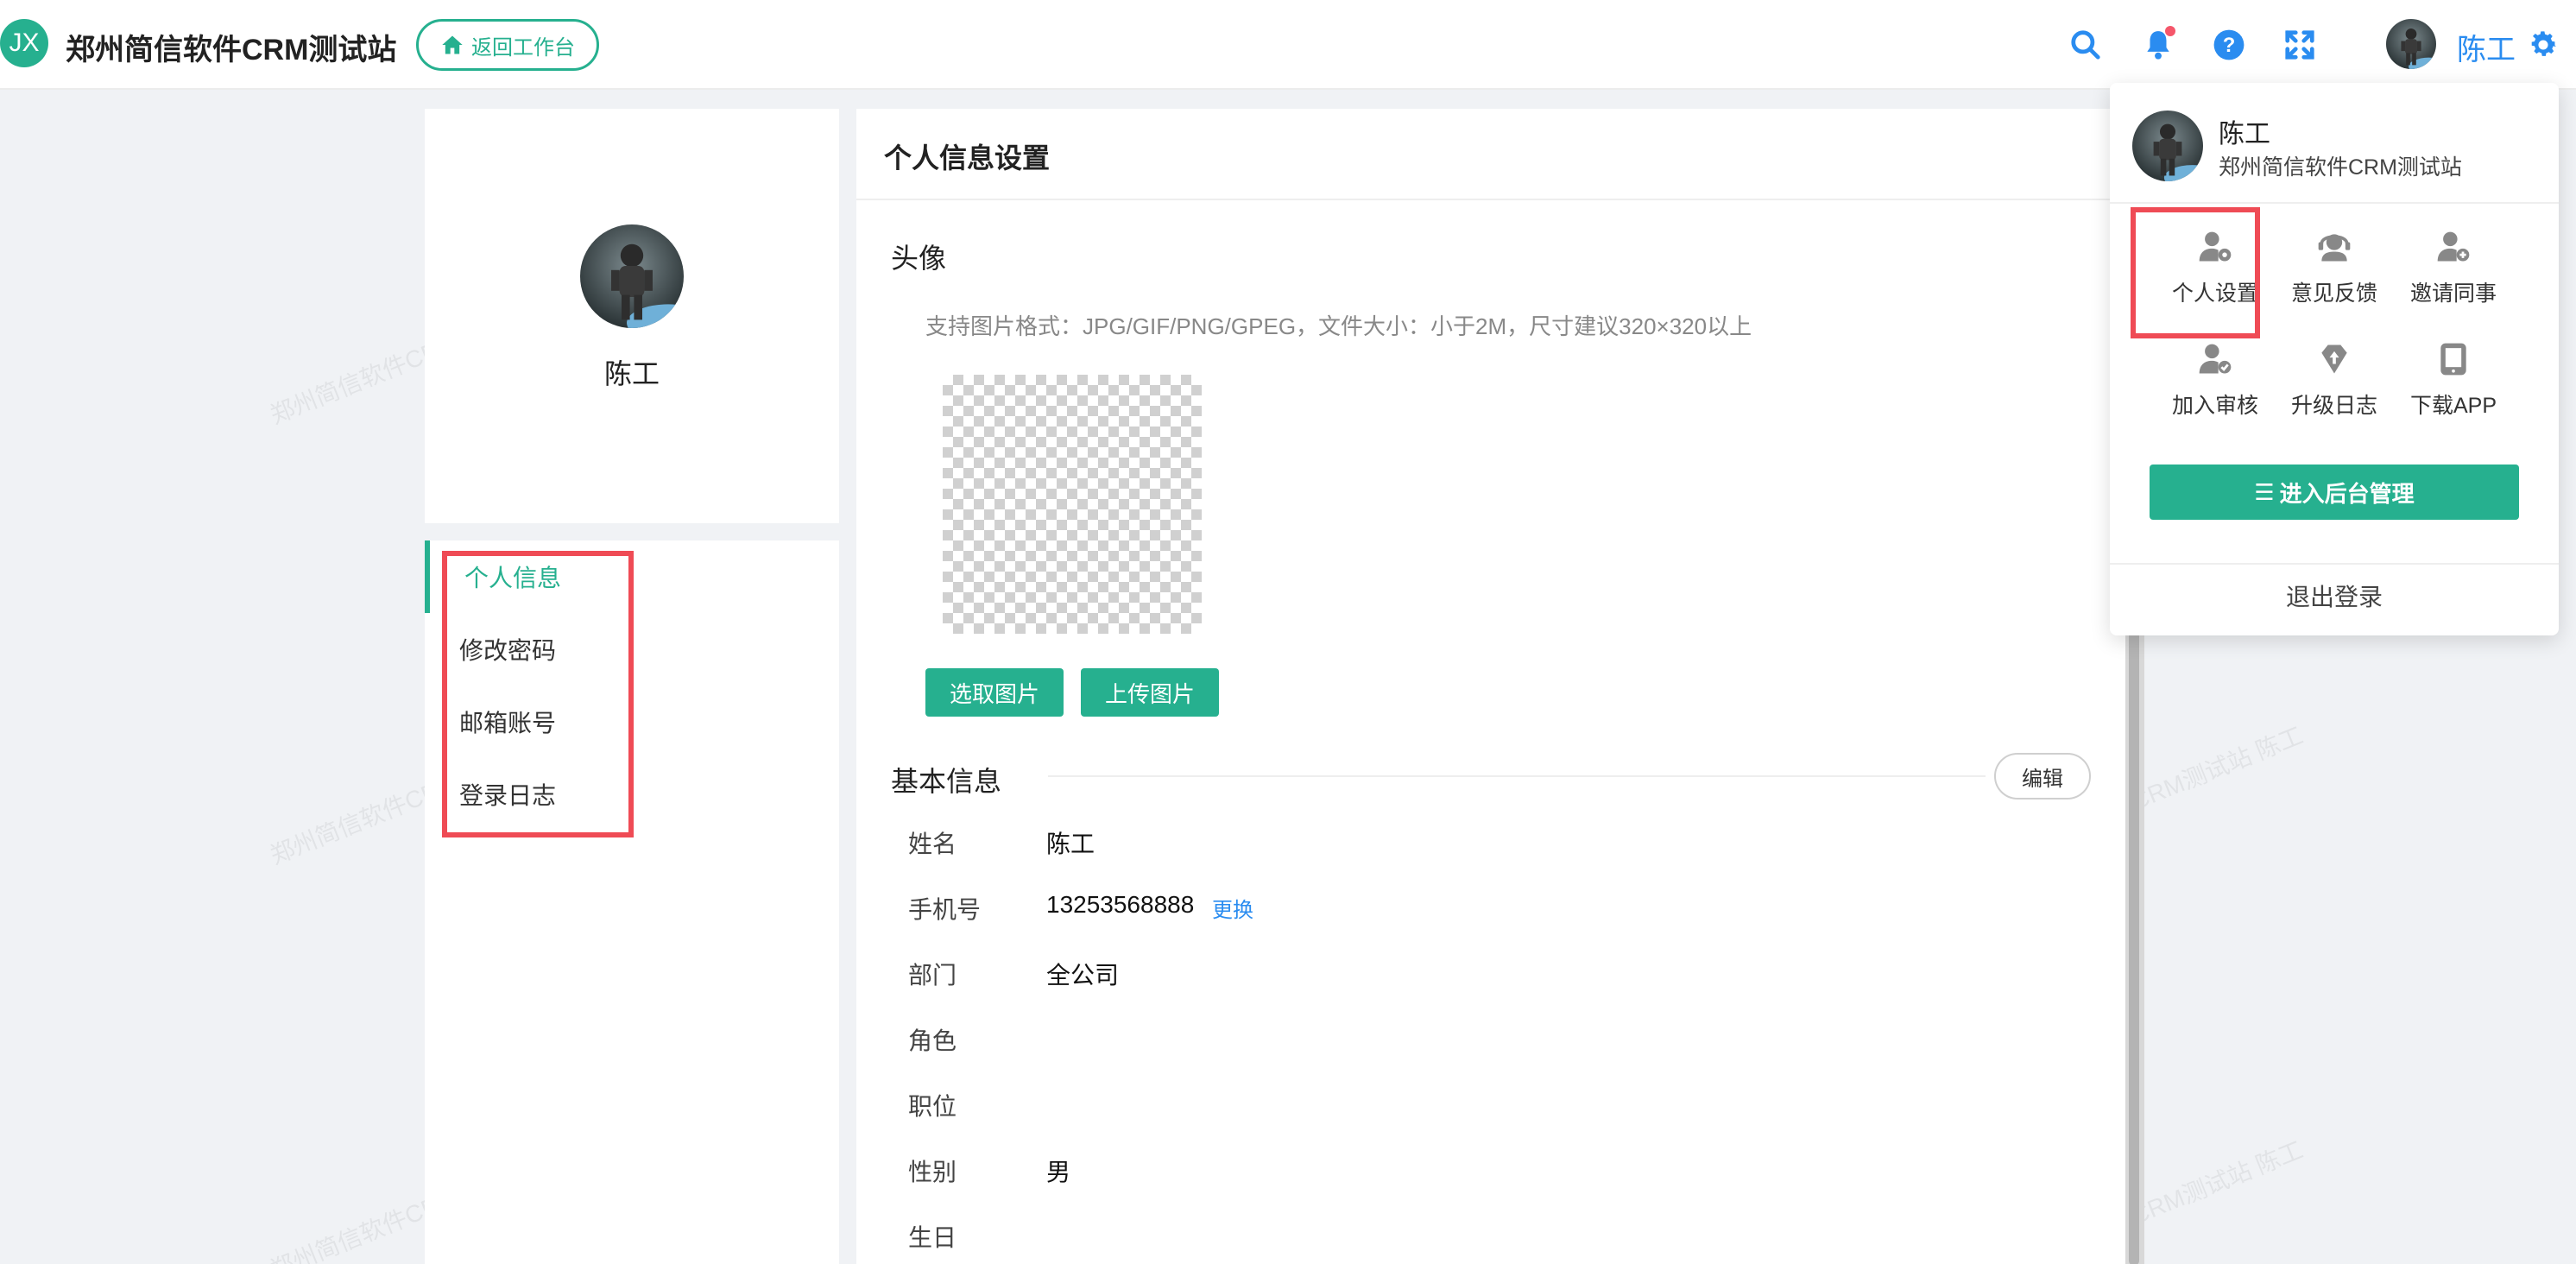 This screenshot has height=1264, width=2576. Describe the element at coordinates (2334, 267) in the screenshot. I see `popup-item-feedback: 意见反馈` at that location.